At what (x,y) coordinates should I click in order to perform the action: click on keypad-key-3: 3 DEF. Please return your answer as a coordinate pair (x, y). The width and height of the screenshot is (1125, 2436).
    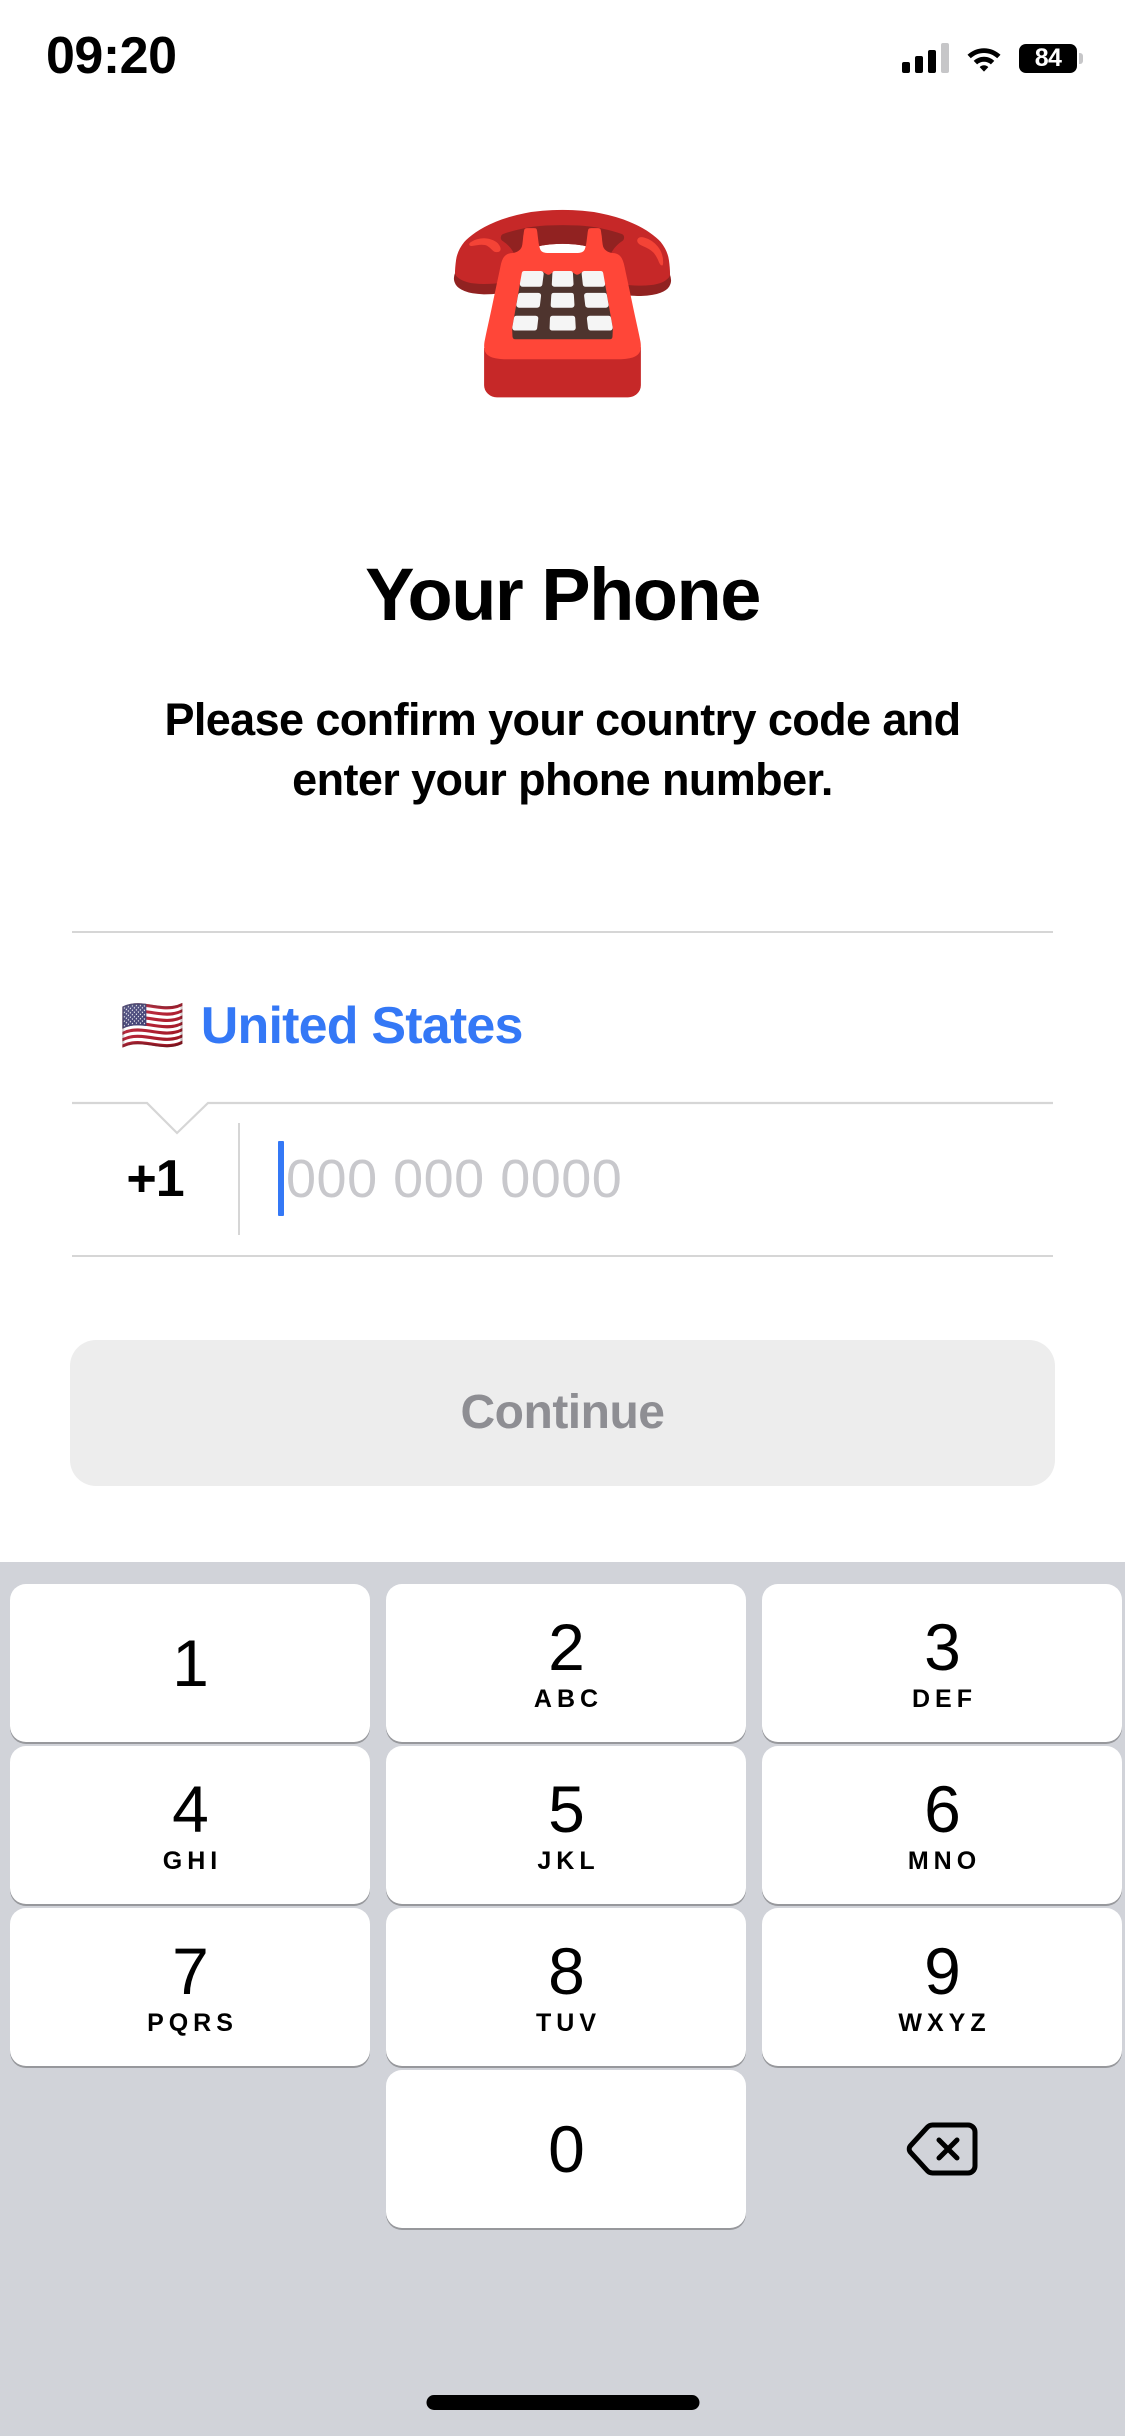
    Looking at the image, I should click on (942, 1663).